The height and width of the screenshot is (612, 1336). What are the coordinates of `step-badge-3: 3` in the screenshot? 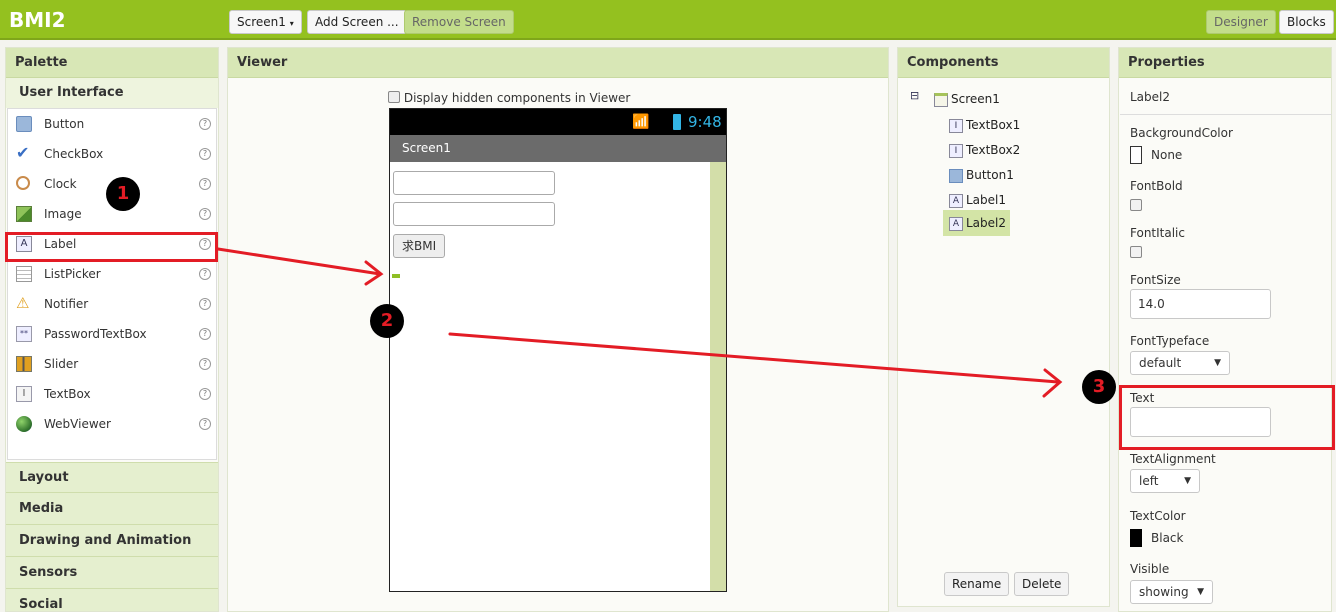 It's located at (1099, 387).